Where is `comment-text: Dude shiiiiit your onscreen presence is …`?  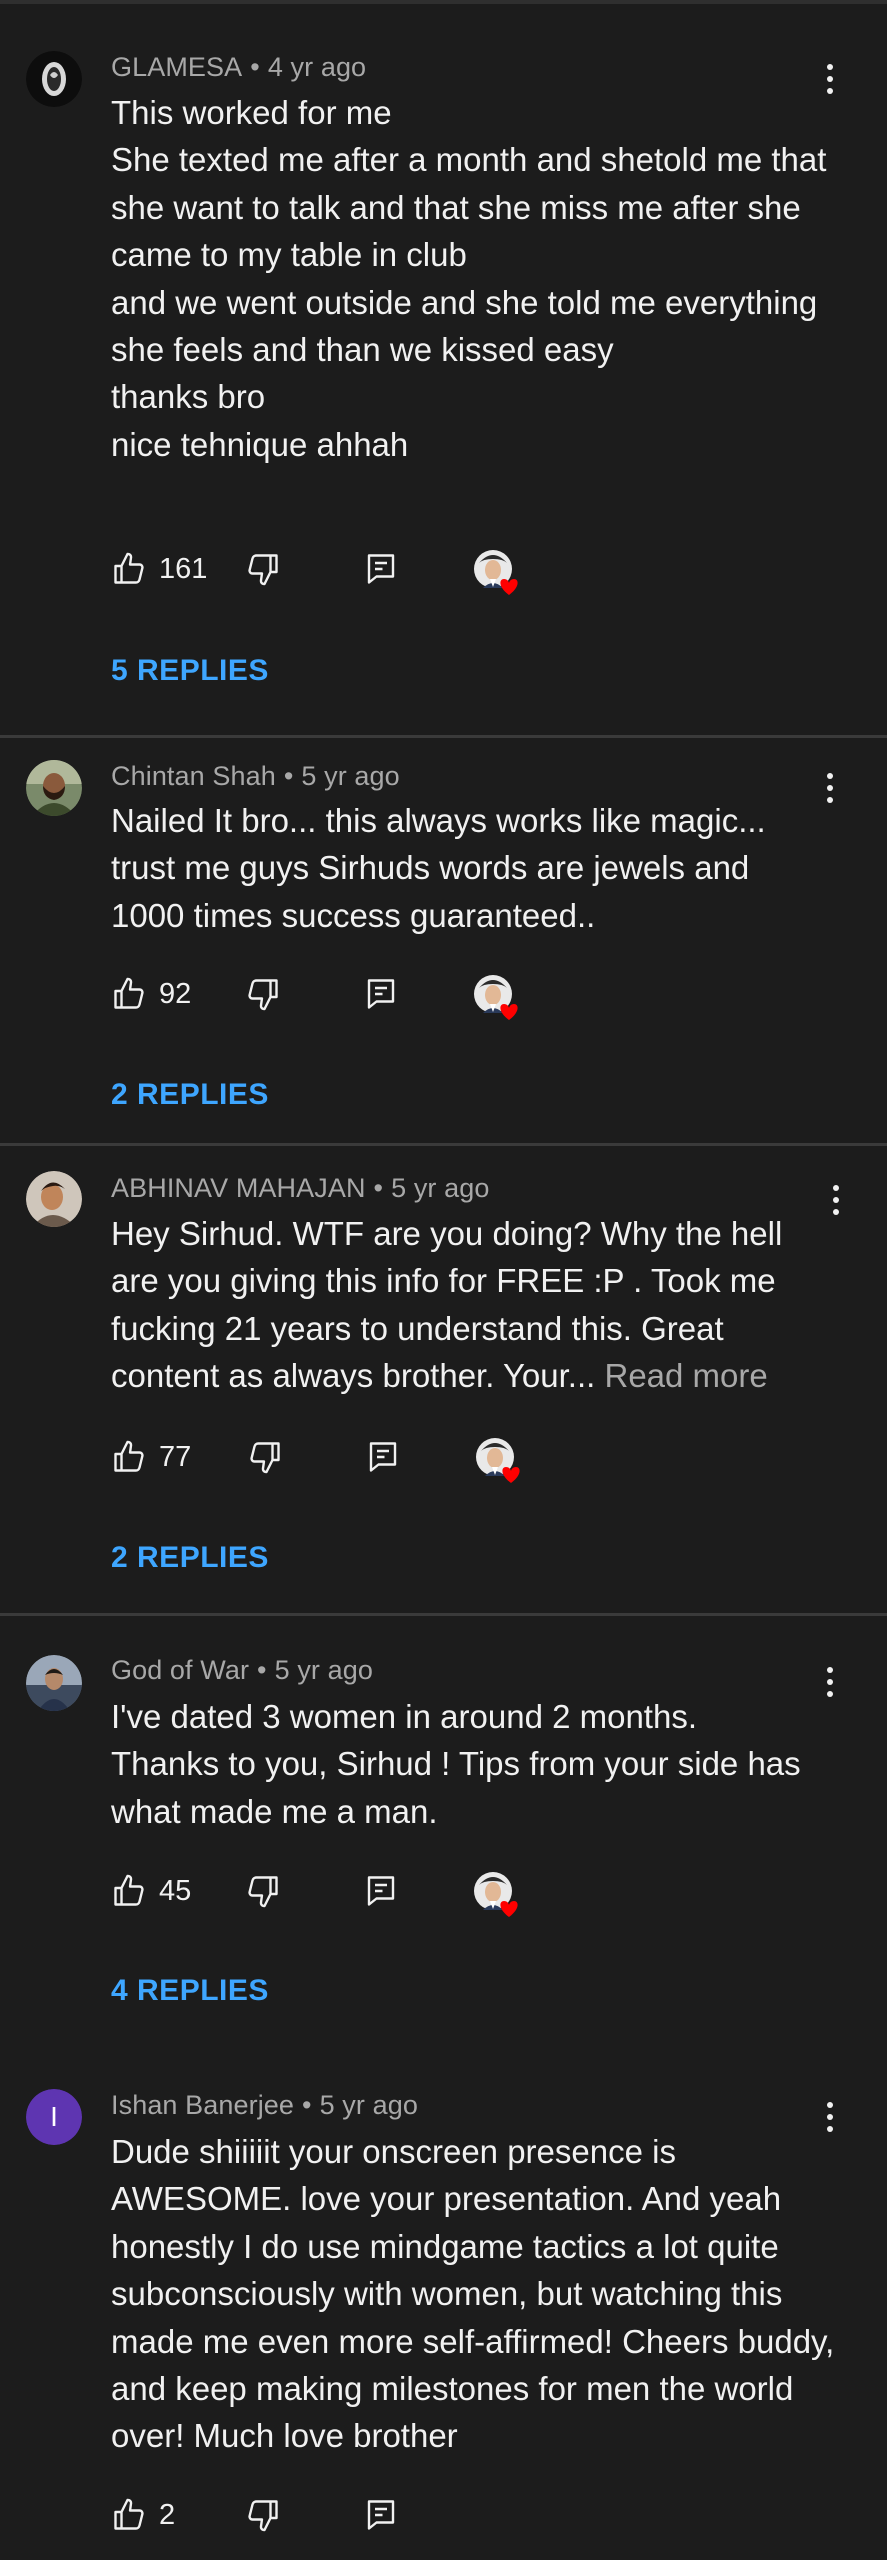 comment-text: Dude shiiiiit your onscreen presence is … is located at coordinates (473, 2294).